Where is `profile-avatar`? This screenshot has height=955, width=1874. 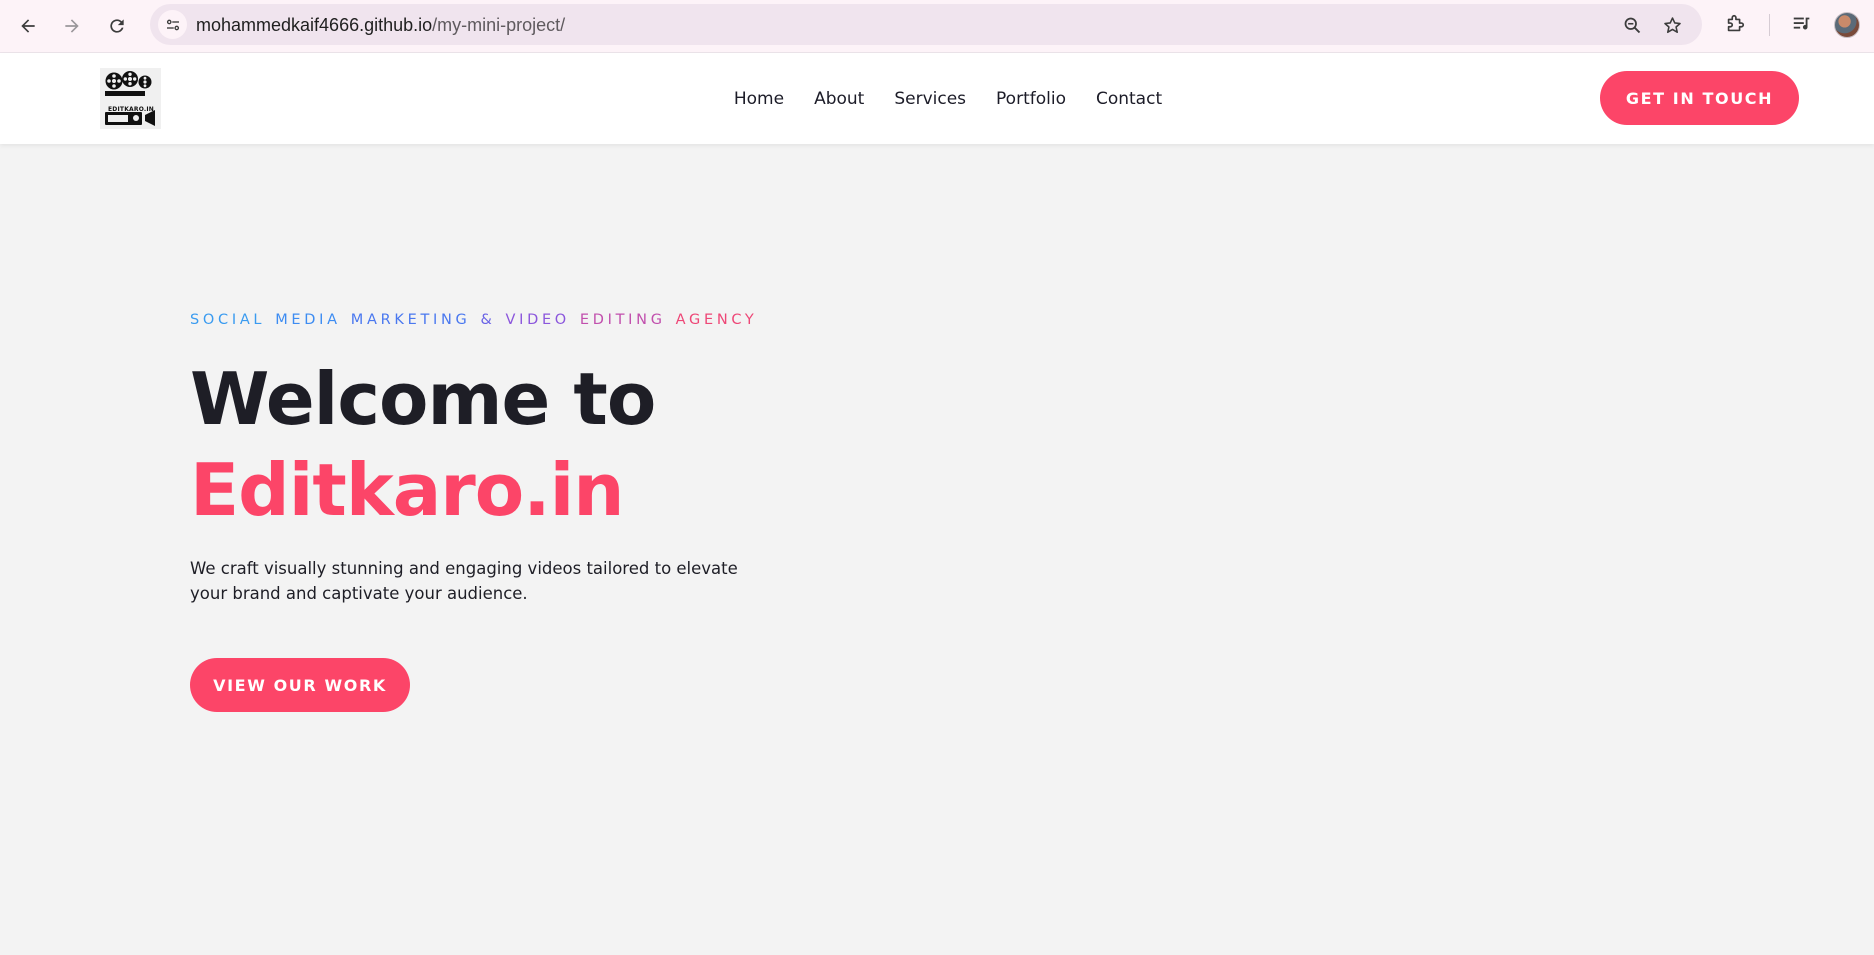 profile-avatar is located at coordinates (1847, 25).